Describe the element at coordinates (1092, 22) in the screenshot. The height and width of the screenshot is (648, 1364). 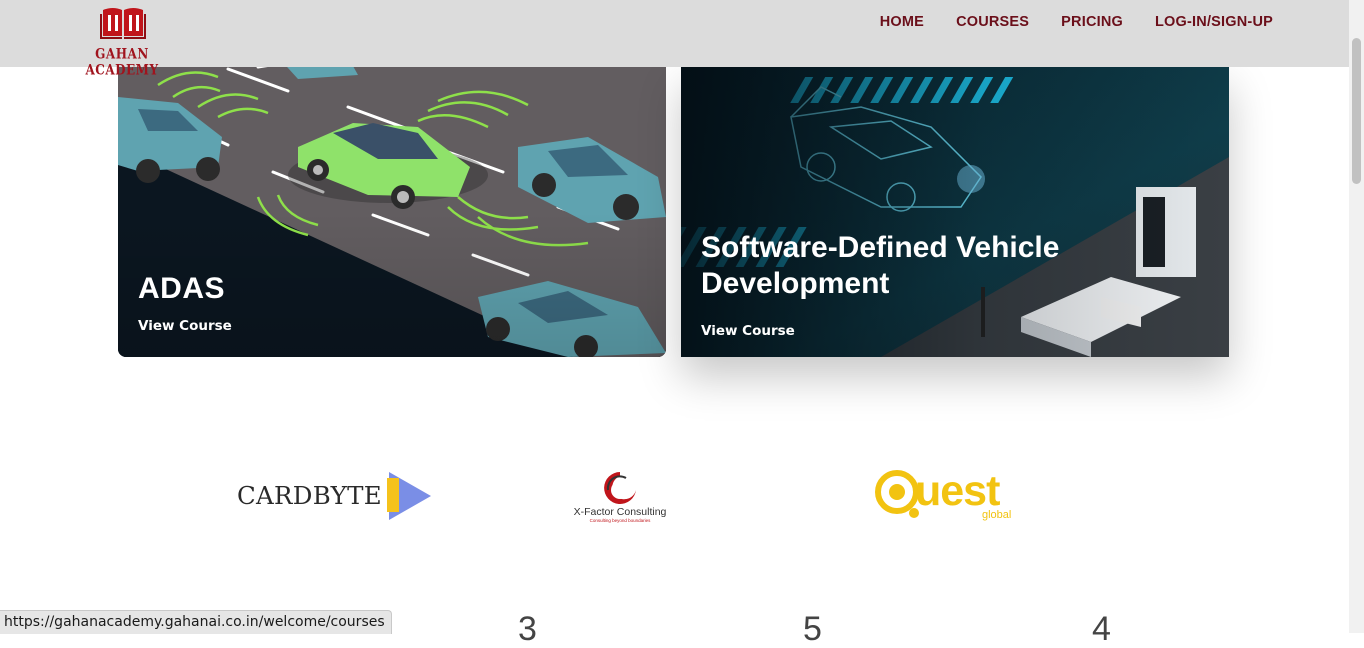
I see `nav-pricing: PRICING` at that location.